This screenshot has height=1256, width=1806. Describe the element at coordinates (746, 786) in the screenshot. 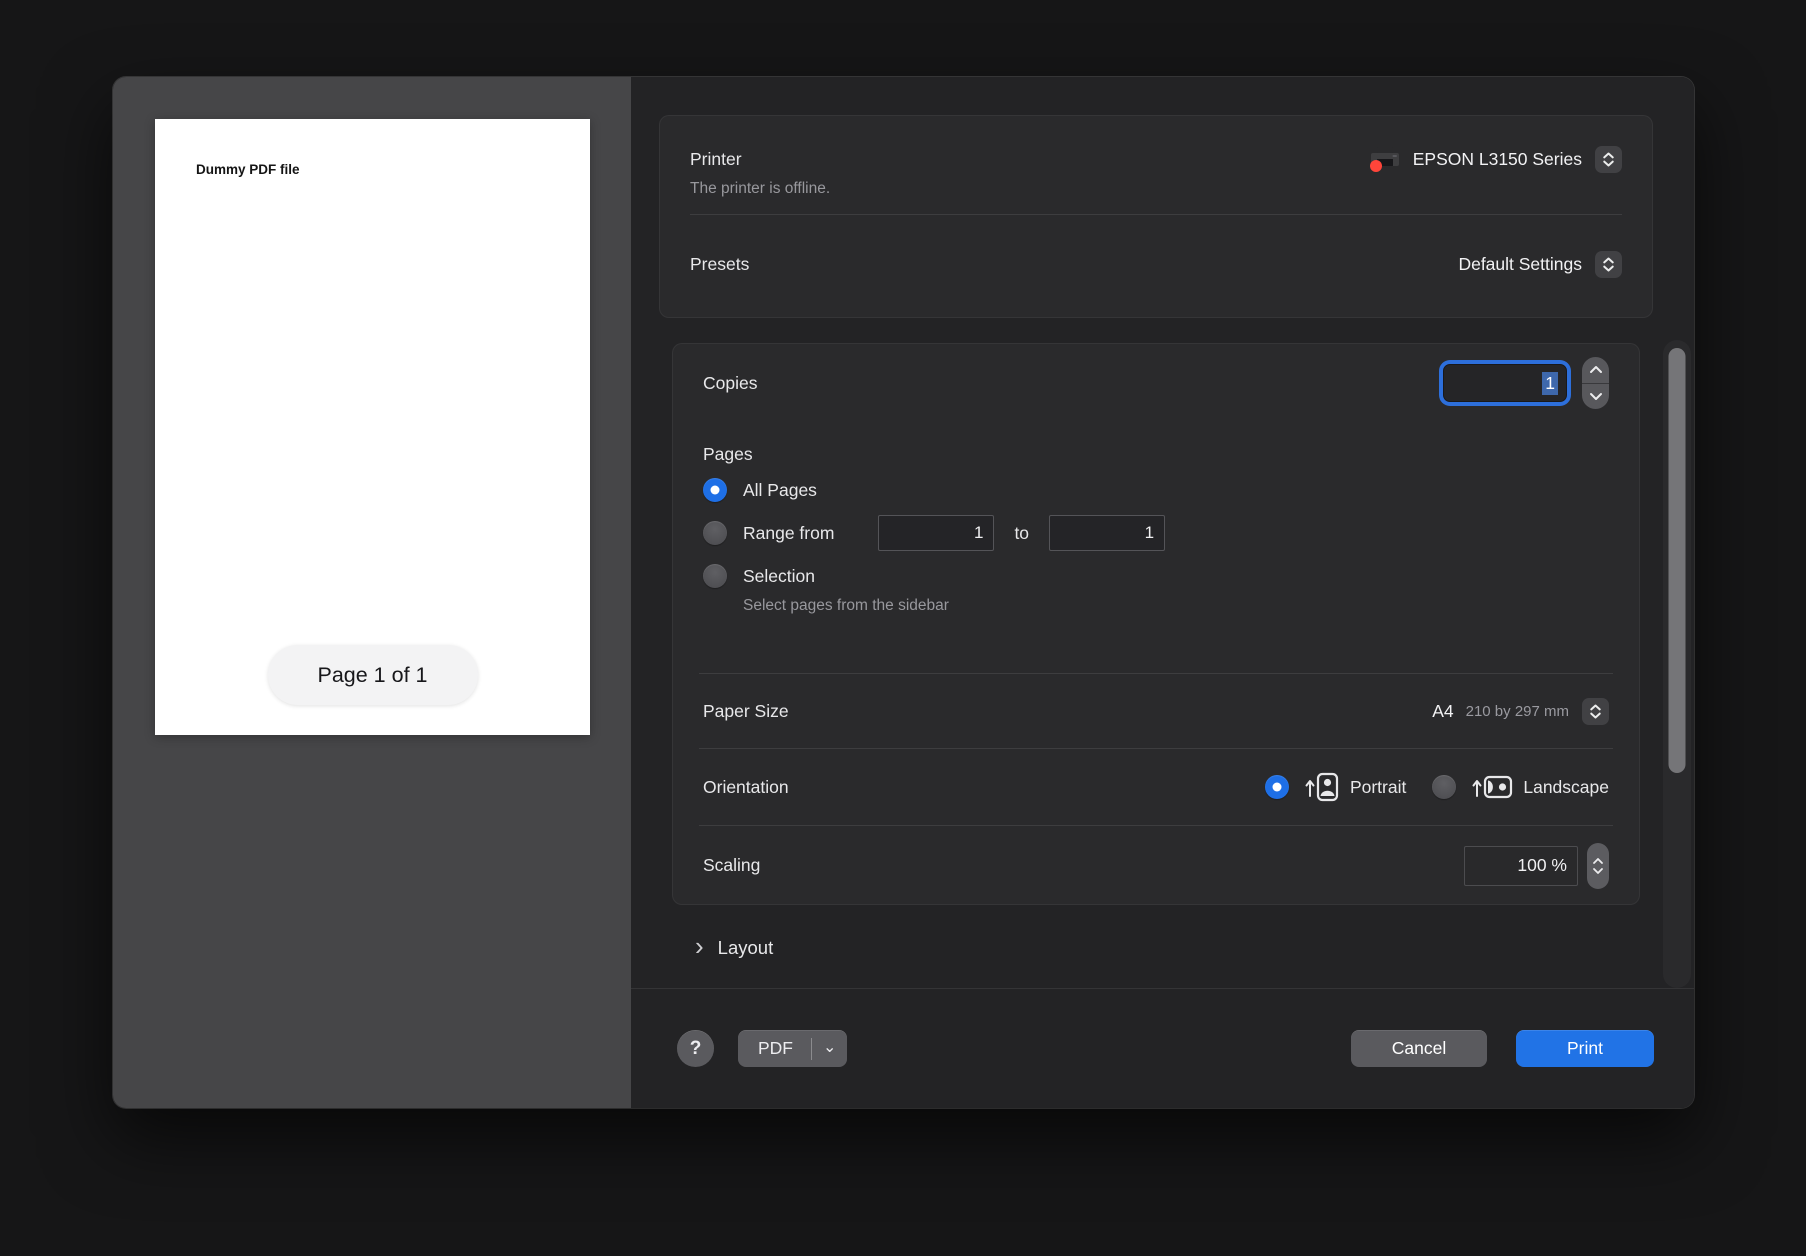

I see `orientation-label: Orientation` at that location.